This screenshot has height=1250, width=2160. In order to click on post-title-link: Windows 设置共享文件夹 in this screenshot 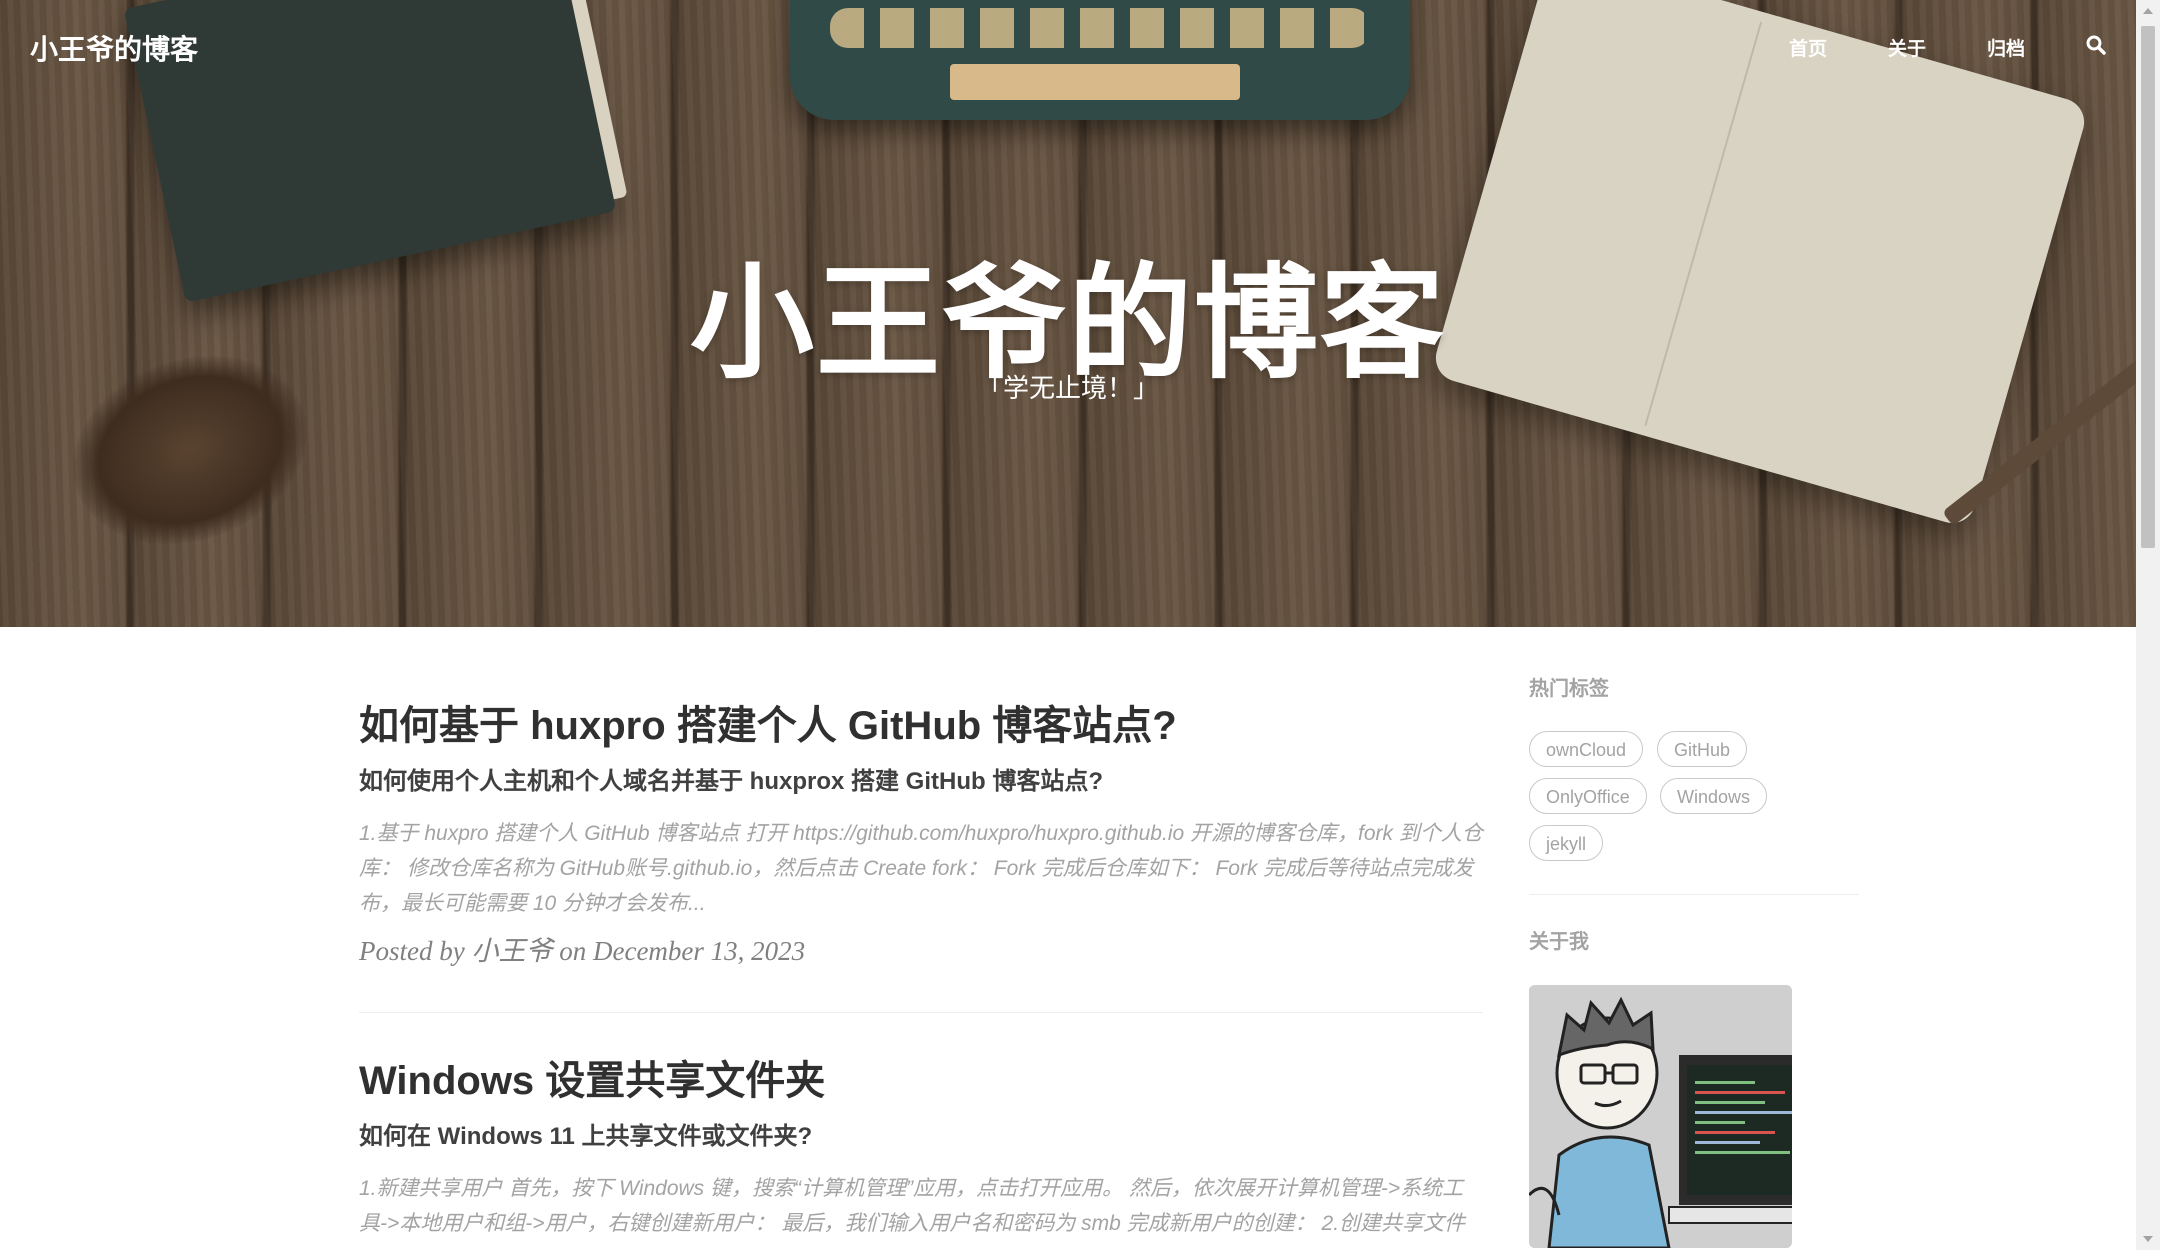, I will do `click(921, 1081)`.